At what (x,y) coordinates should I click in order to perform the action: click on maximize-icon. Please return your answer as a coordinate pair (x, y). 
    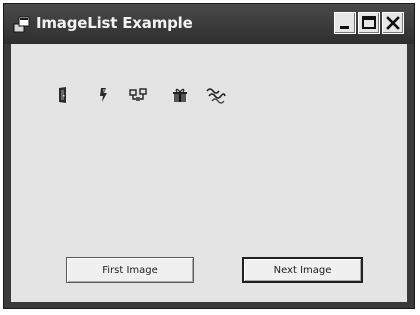
    Looking at the image, I should click on (369, 22).